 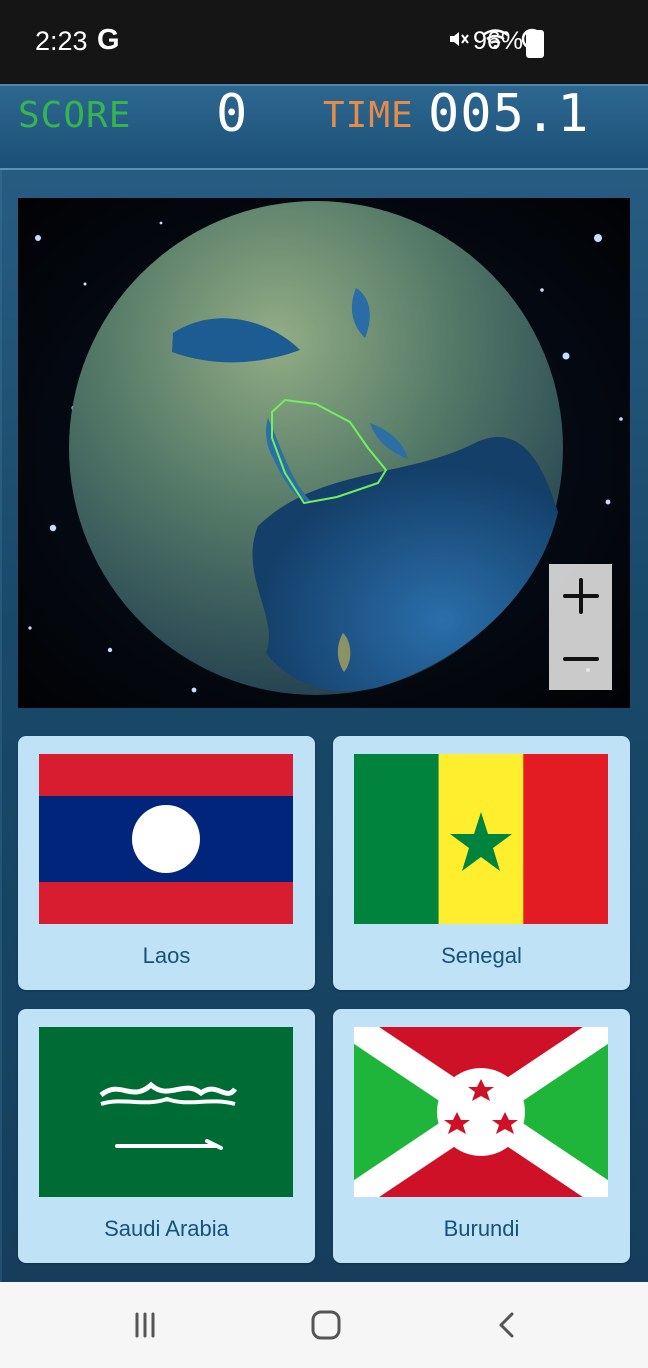 I want to click on plus-icon, so click(x=580, y=595).